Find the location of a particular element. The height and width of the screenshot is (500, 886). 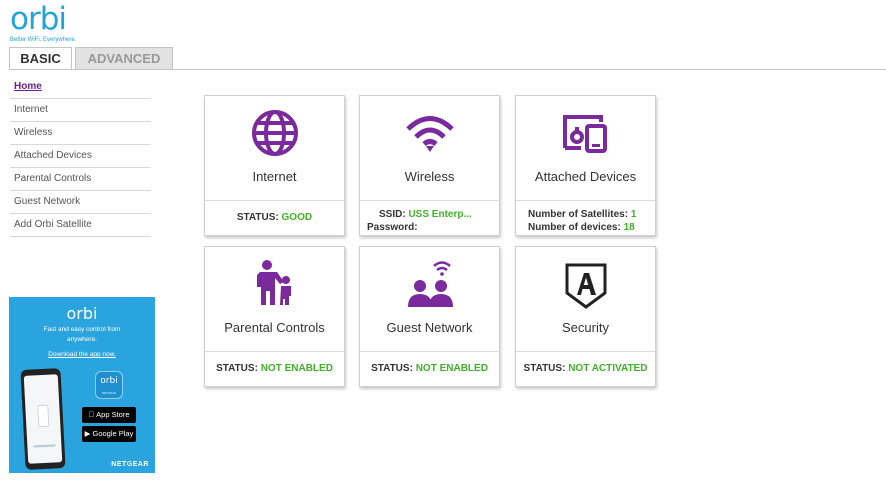

phone-image is located at coordinates (43, 419).